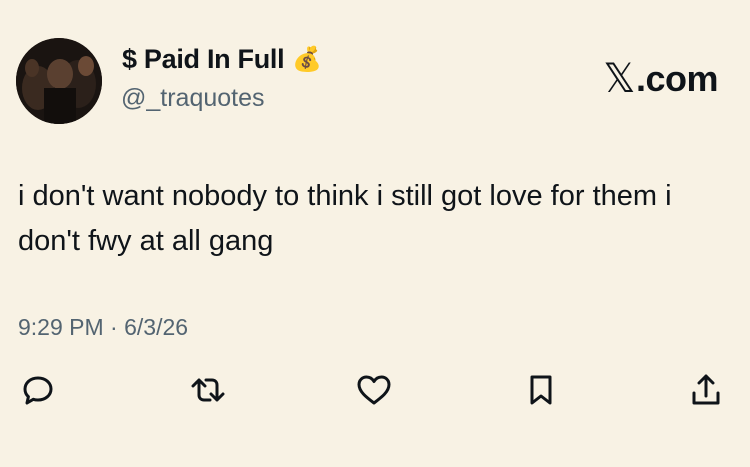  Describe the element at coordinates (307, 59) in the screenshot. I see `money-bag-icon: 💰` at that location.